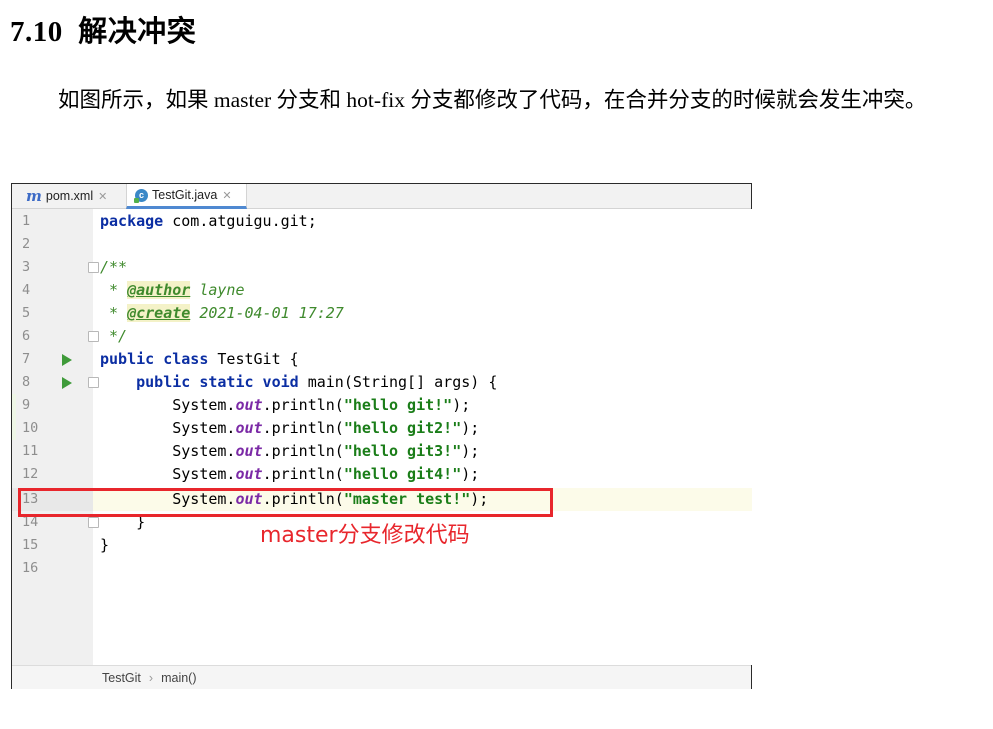  Describe the element at coordinates (382, 290) in the screenshot. I see `code-line: 4 * @author layne` at that location.